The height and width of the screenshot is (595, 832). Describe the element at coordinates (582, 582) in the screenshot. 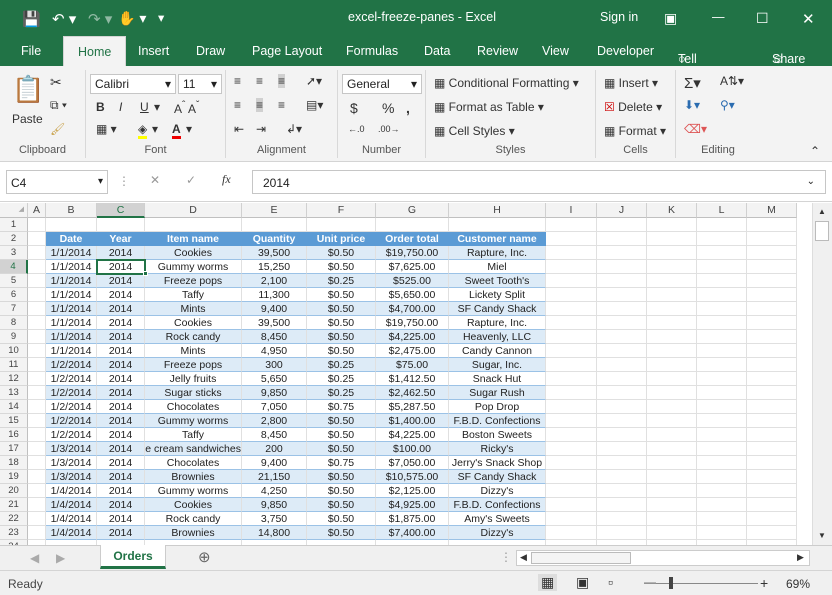

I see `page-layout-view-icon: ▣` at that location.